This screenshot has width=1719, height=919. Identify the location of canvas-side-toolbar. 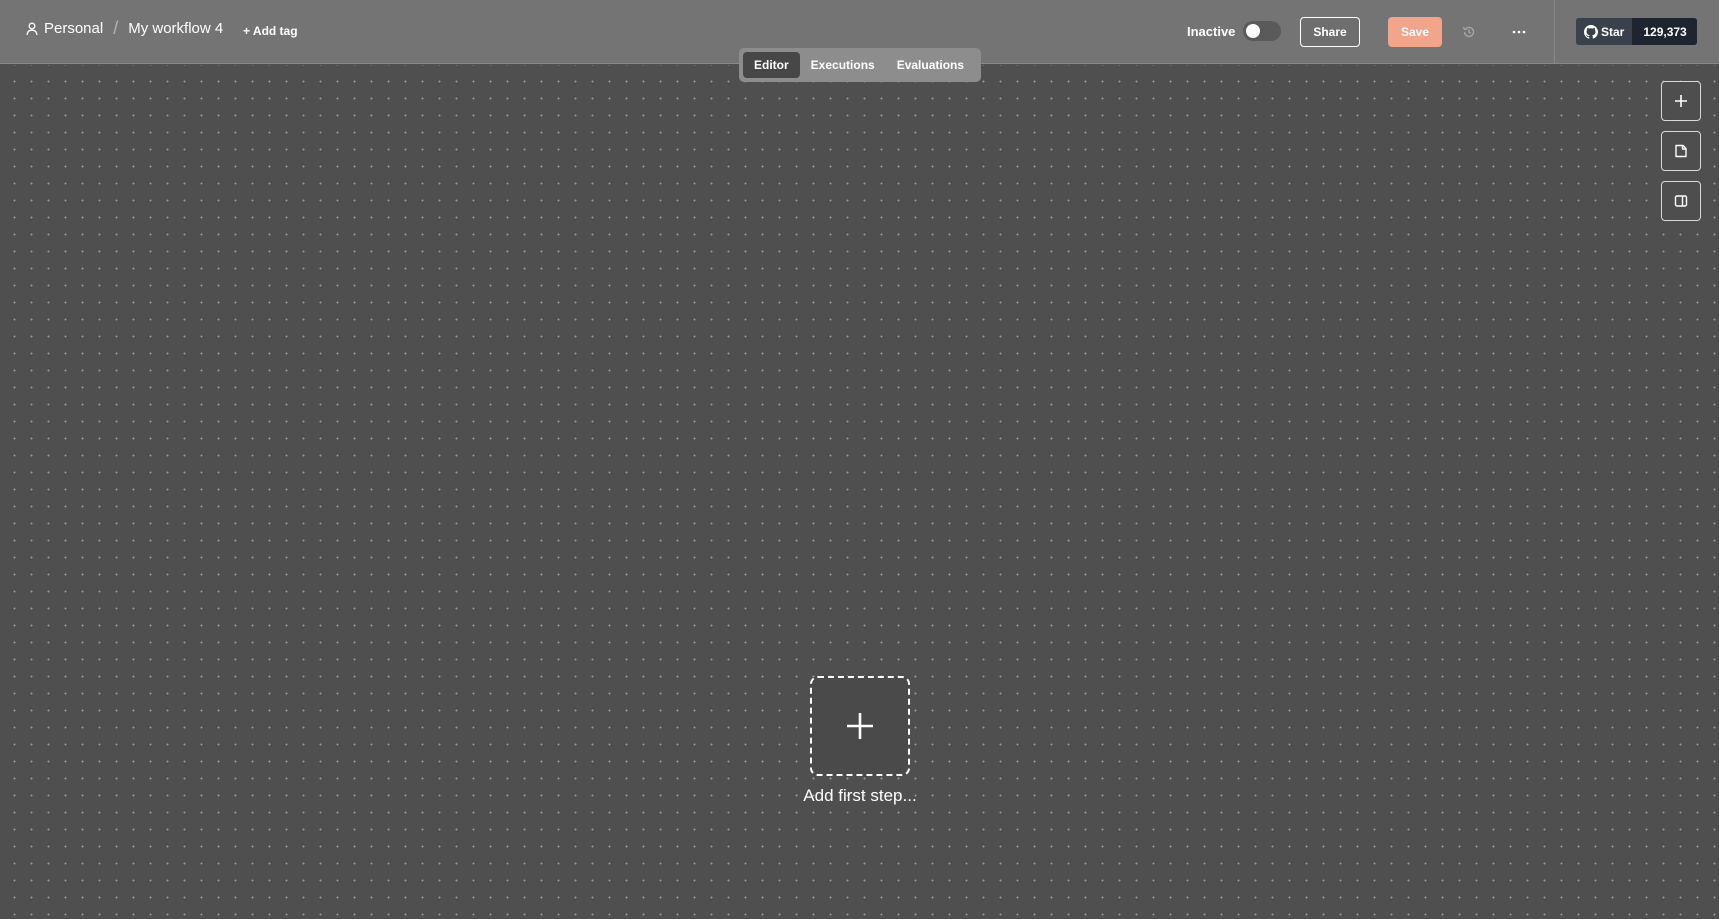
(1681, 156).